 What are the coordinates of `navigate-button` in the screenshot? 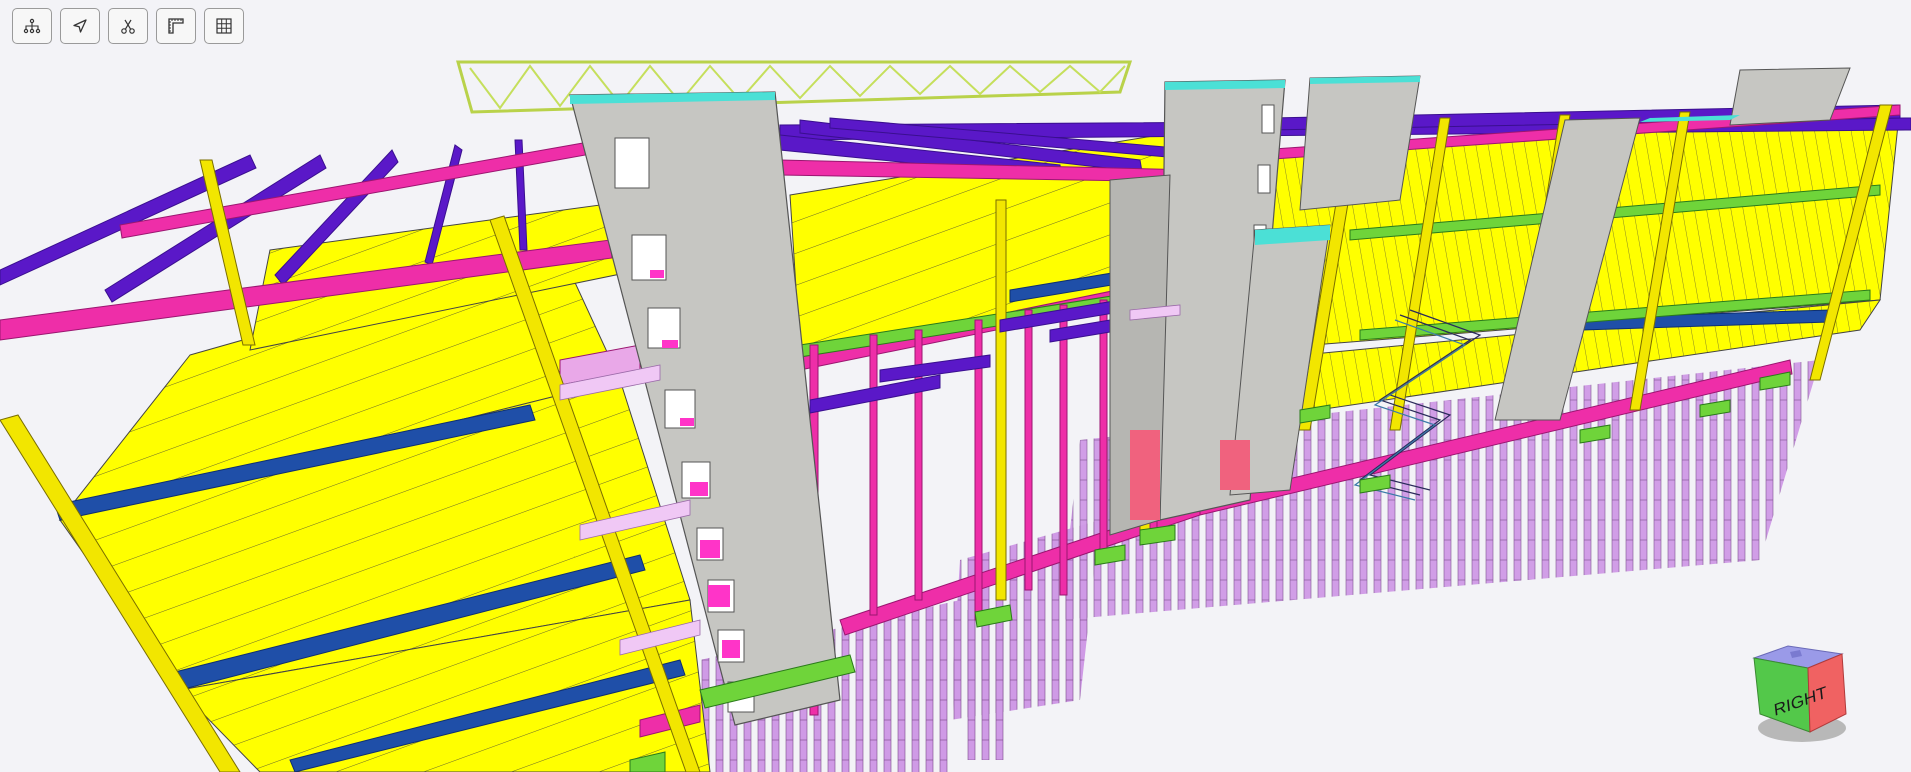 It's located at (80, 26).